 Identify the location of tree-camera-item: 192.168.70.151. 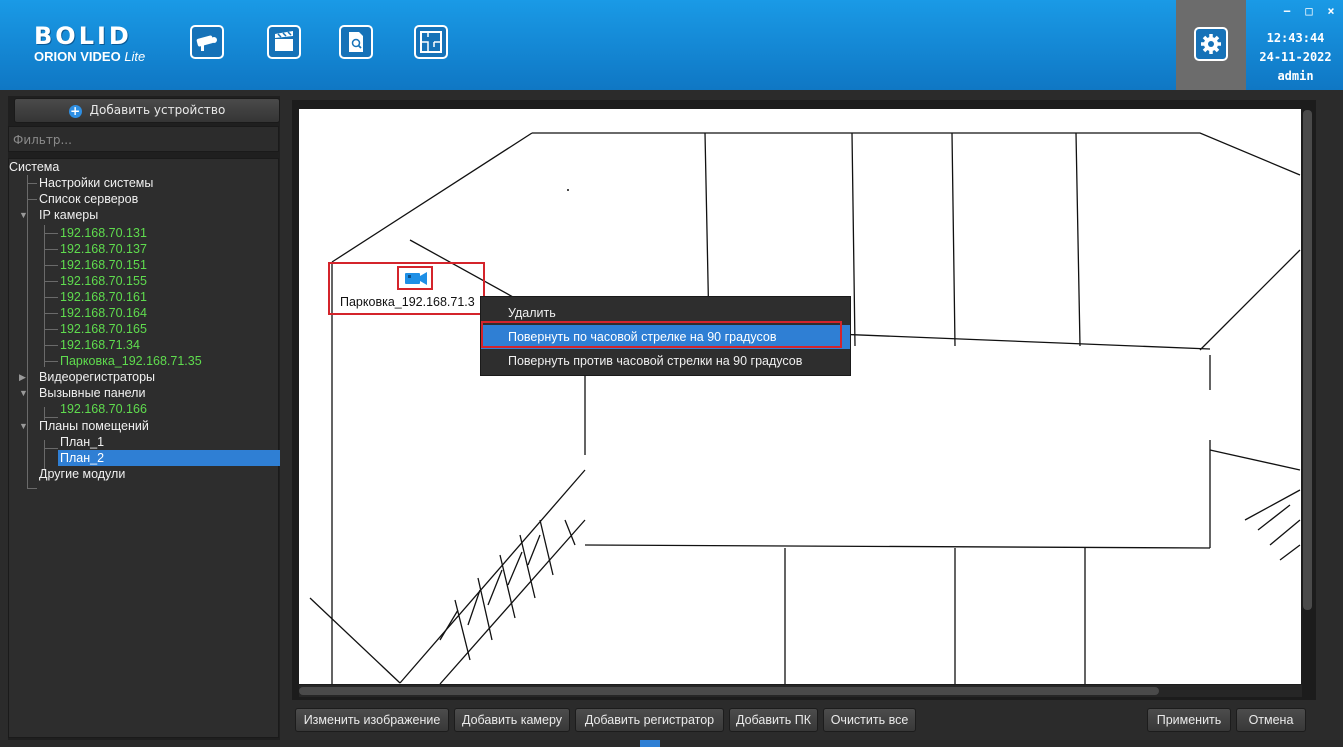
(103, 265).